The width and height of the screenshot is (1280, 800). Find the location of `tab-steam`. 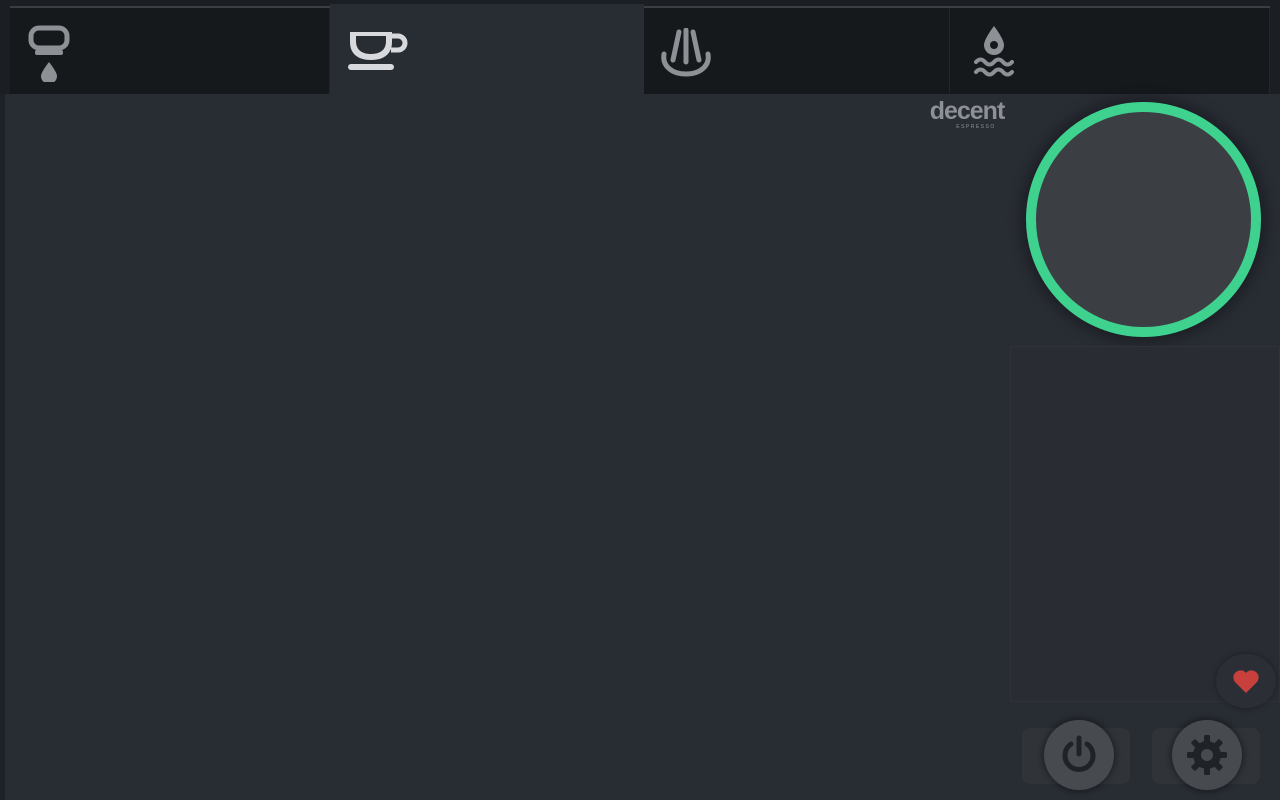

tab-steam is located at coordinates (797, 51).